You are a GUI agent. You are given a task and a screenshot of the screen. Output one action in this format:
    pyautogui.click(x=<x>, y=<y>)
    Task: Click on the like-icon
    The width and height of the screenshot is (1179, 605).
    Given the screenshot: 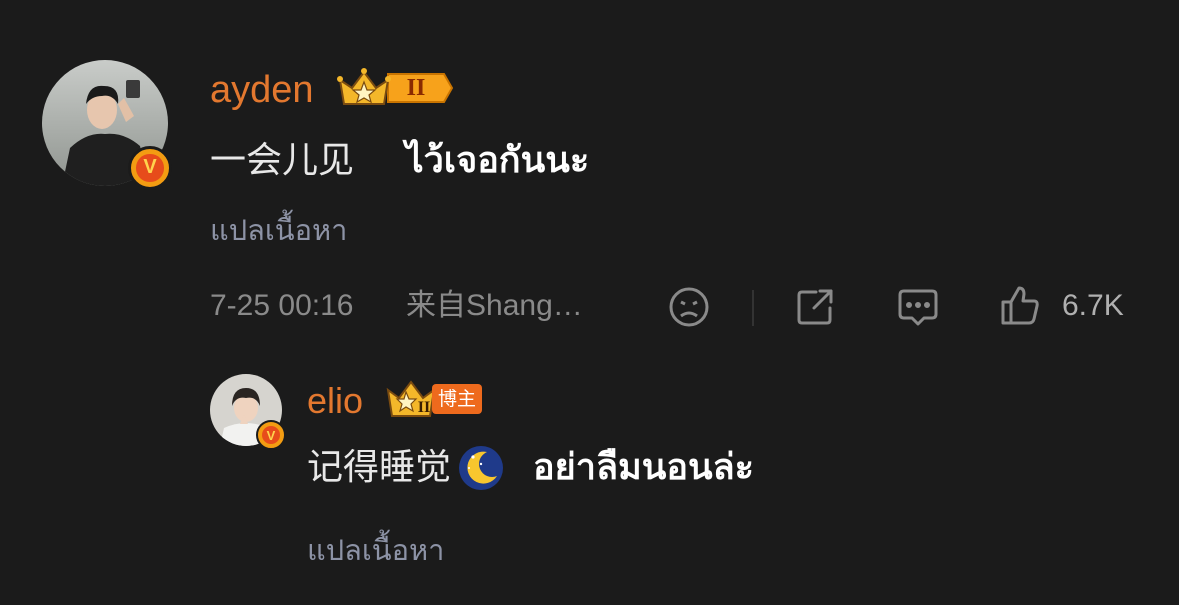 What is the action you would take?
    pyautogui.click(x=1020, y=306)
    